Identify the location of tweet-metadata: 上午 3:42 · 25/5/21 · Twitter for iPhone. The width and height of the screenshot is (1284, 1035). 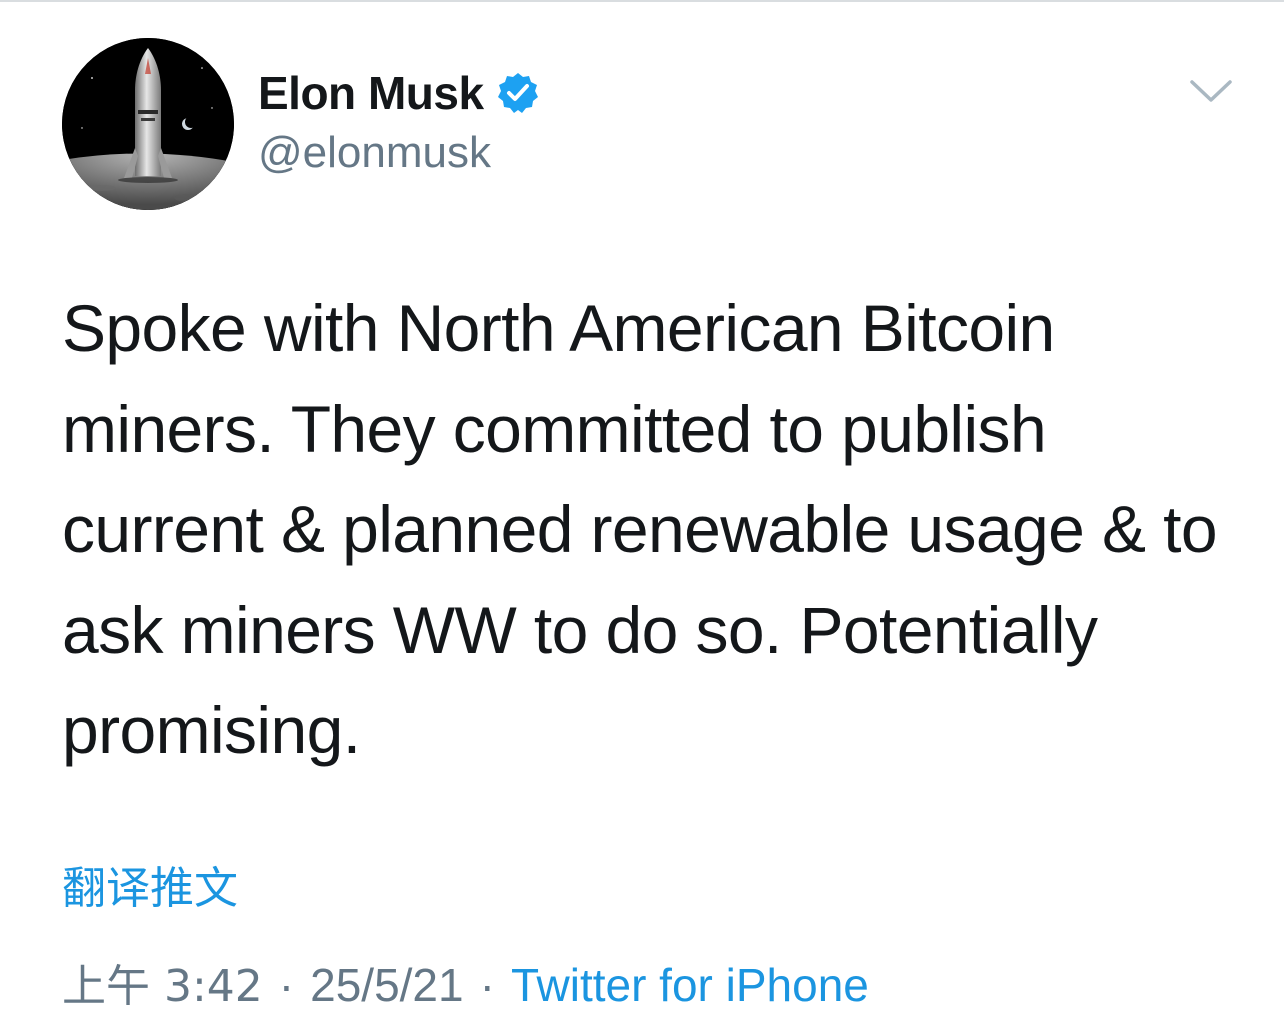
(465, 982).